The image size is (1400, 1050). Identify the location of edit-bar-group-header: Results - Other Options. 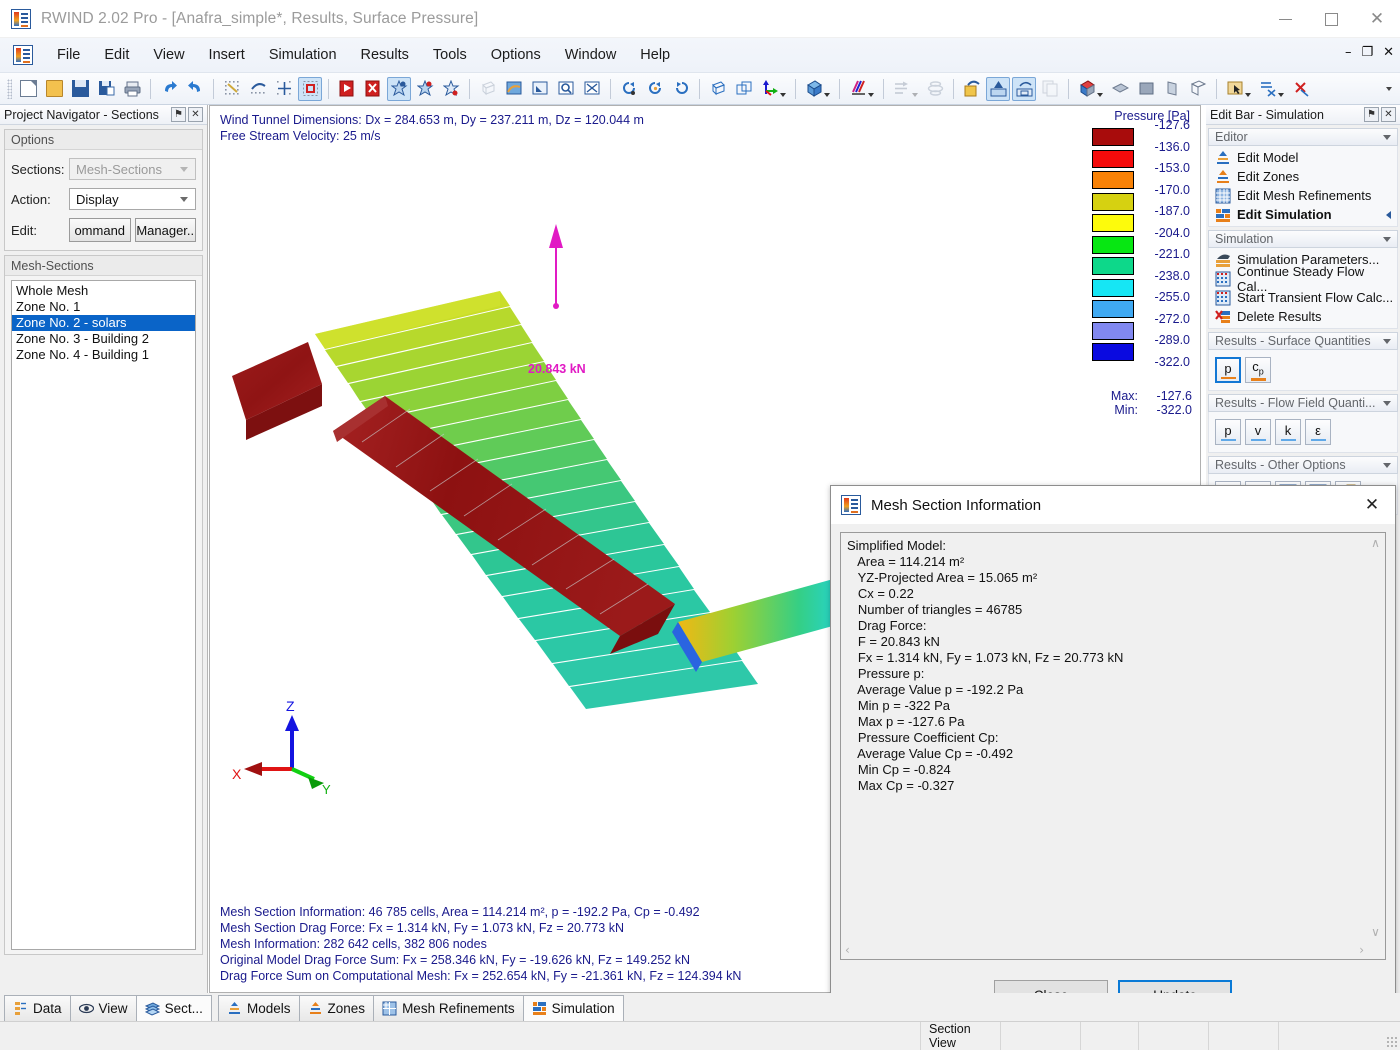
(1303, 465).